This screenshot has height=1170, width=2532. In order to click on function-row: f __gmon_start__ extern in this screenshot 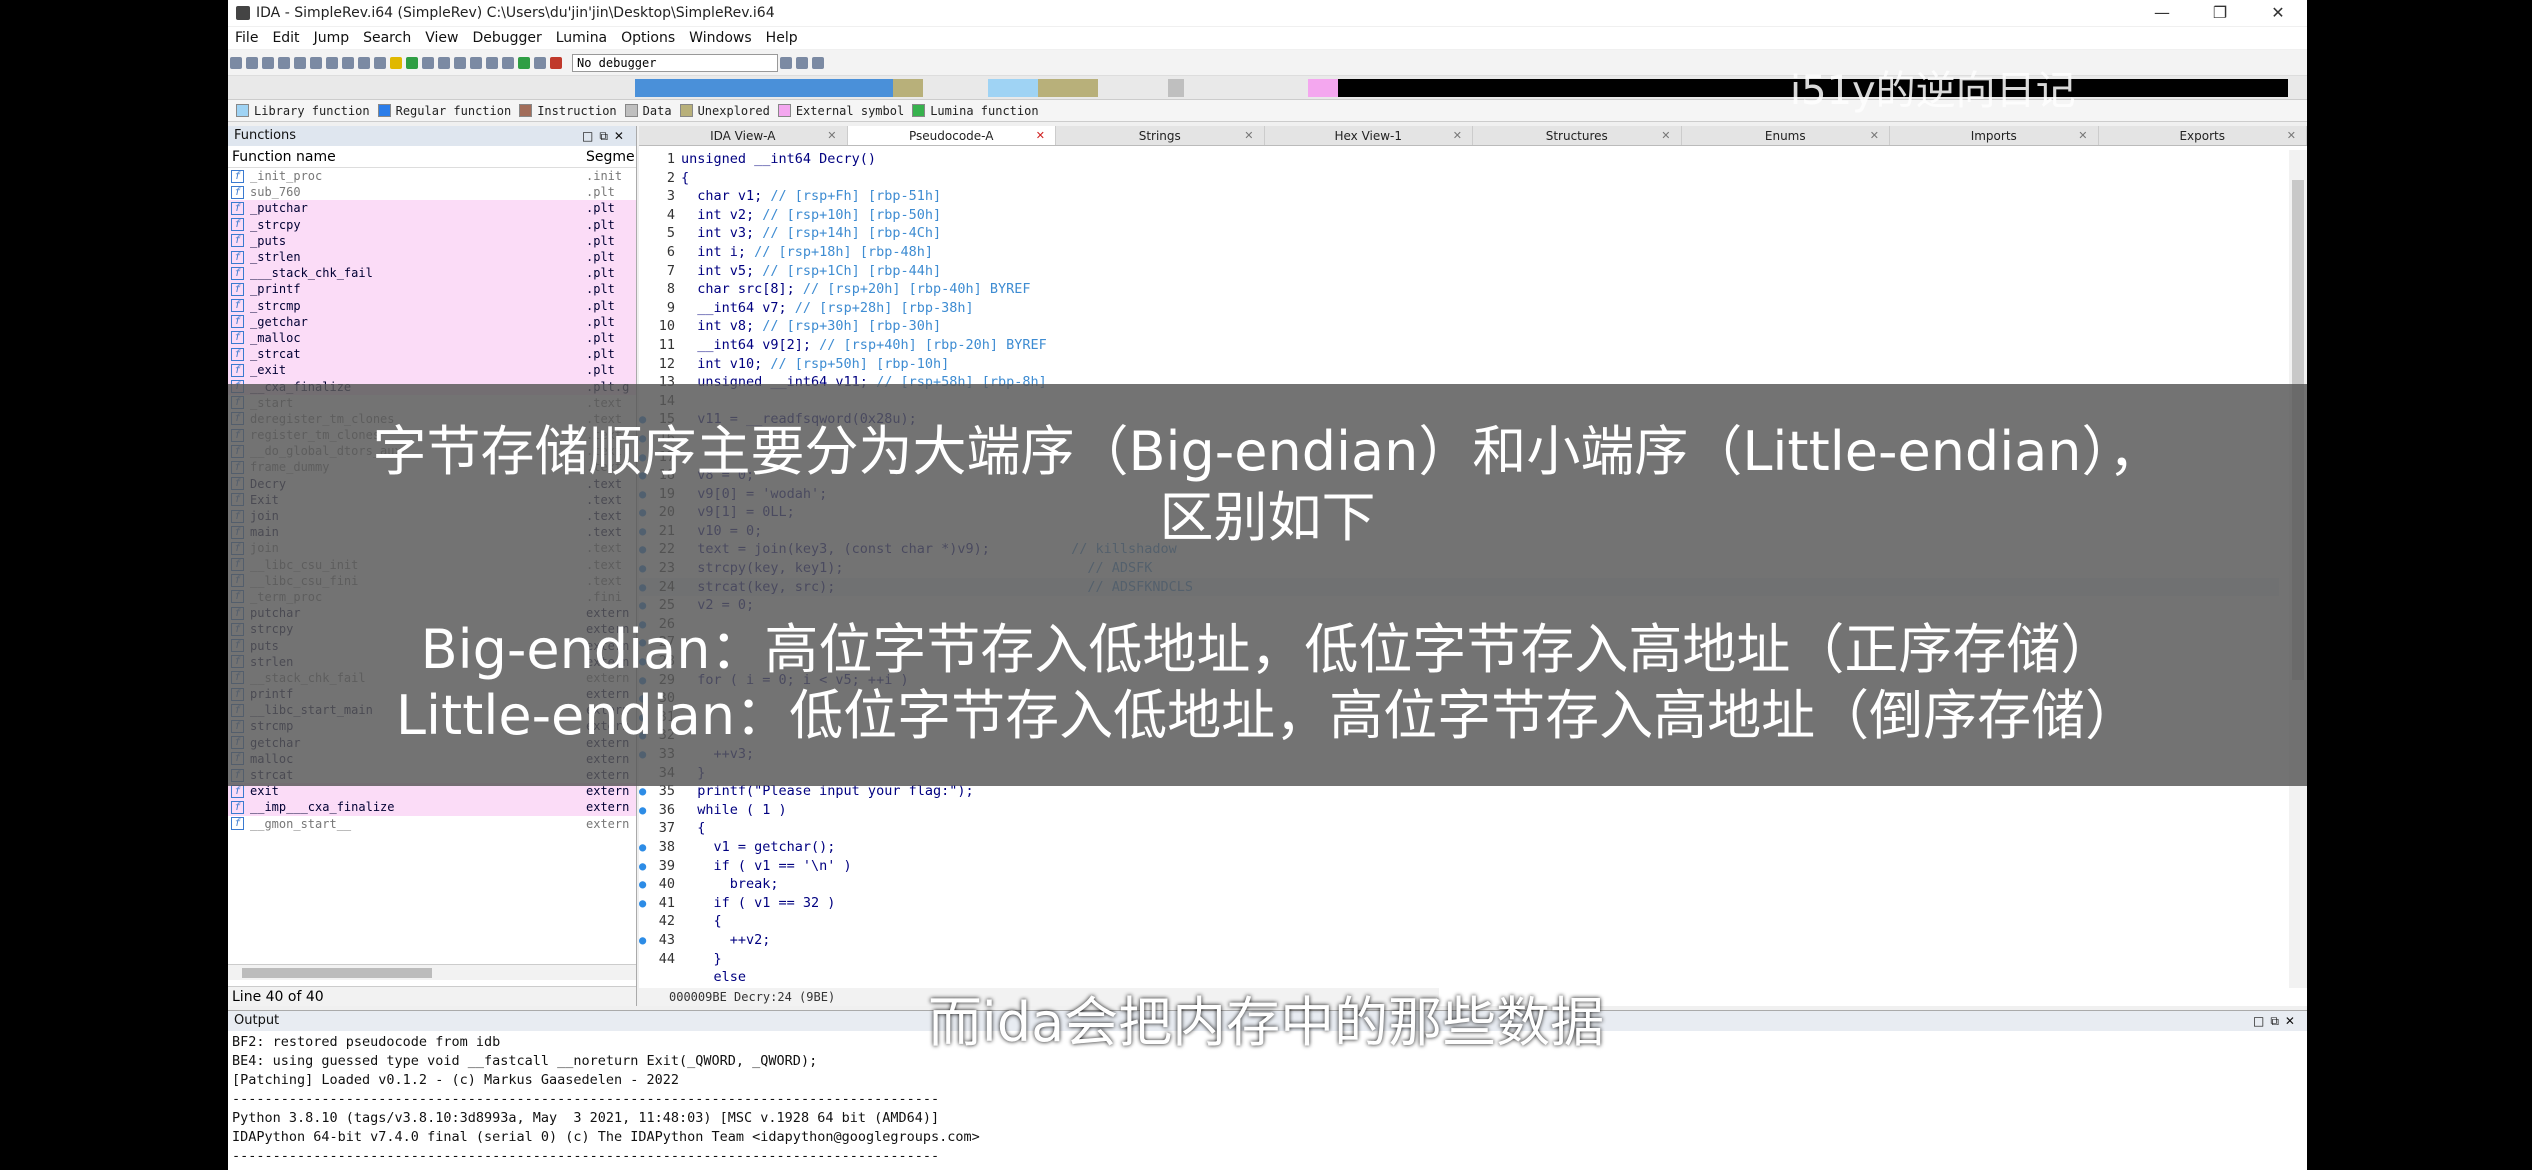, I will do `click(432, 824)`.